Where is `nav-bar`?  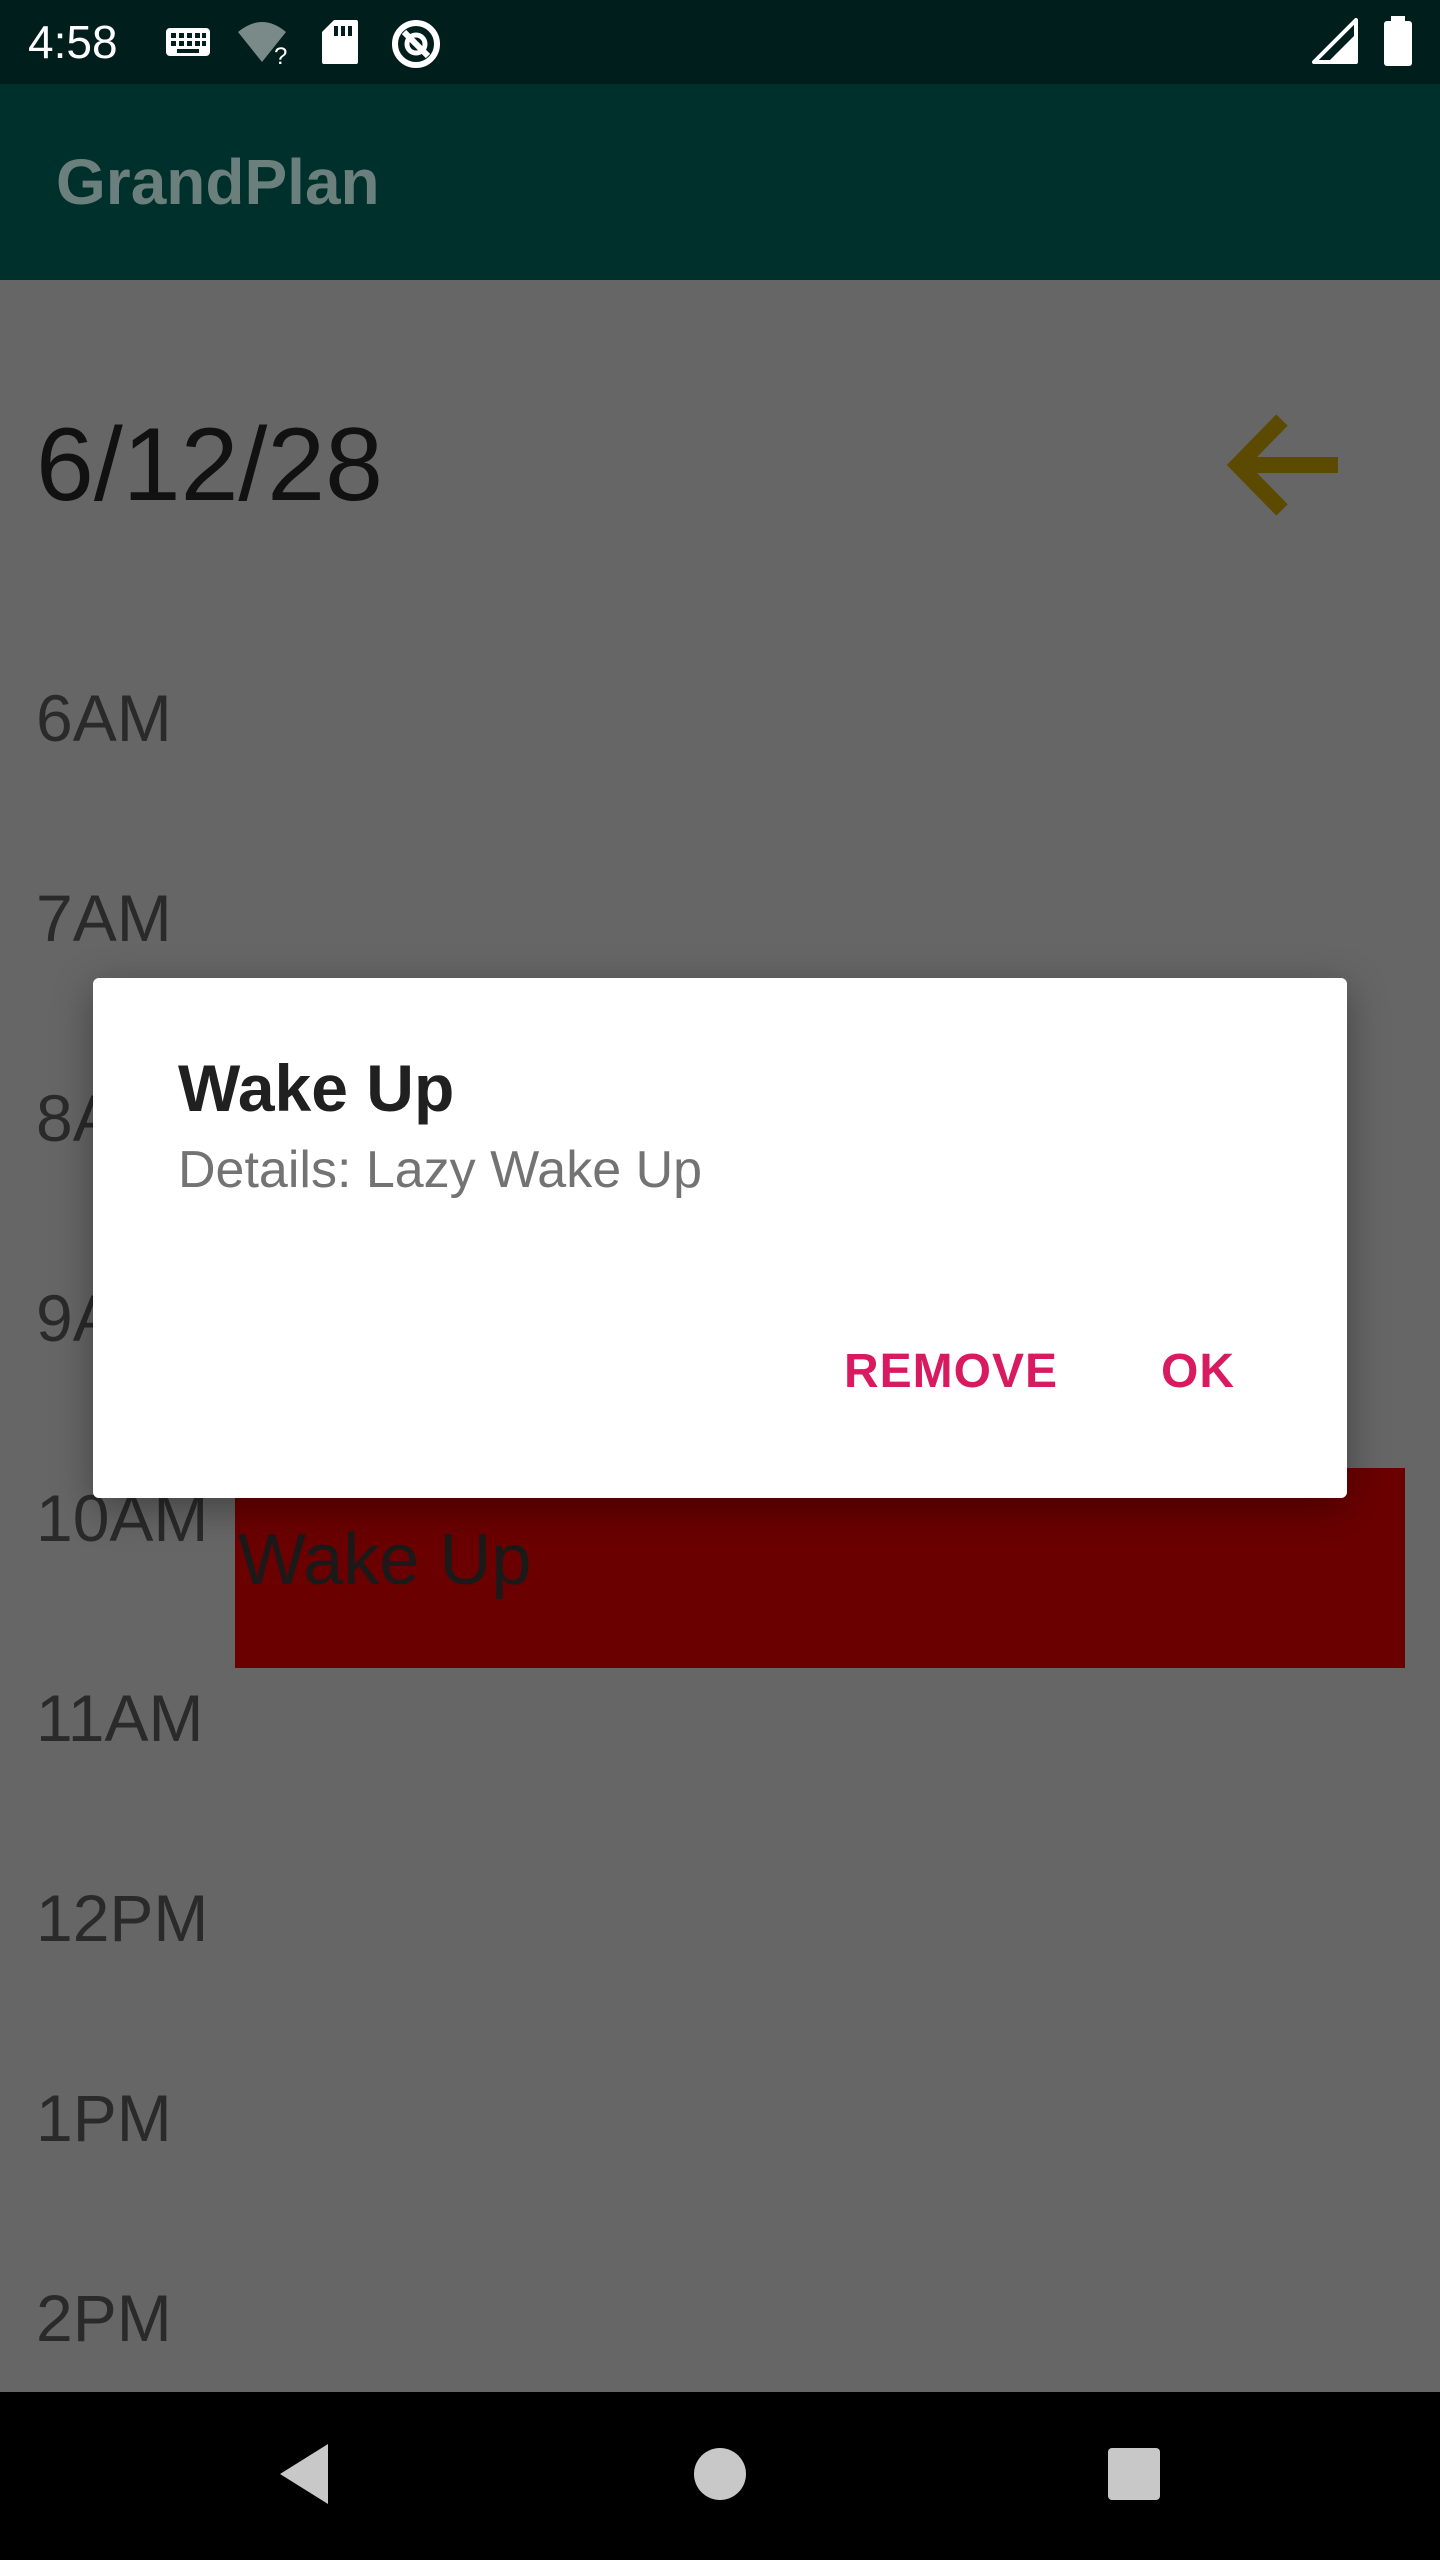
nav-bar is located at coordinates (720, 2476).